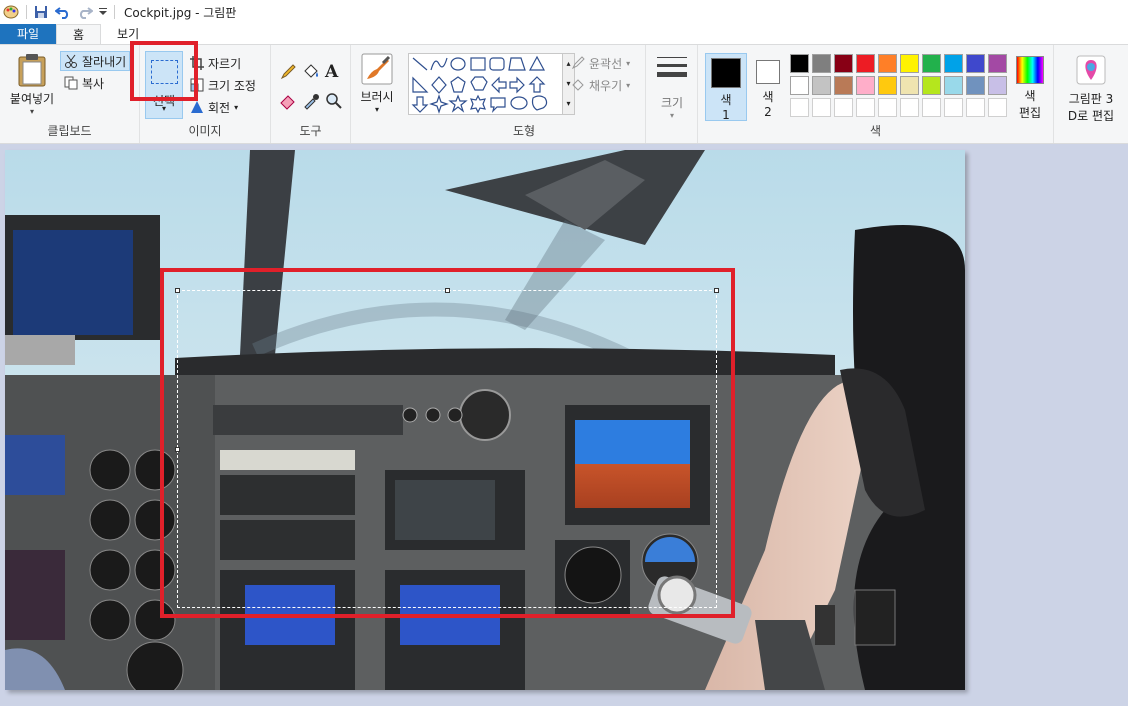  Describe the element at coordinates (768, 112) in the screenshot. I see `color2-label-line2: 2` at that location.